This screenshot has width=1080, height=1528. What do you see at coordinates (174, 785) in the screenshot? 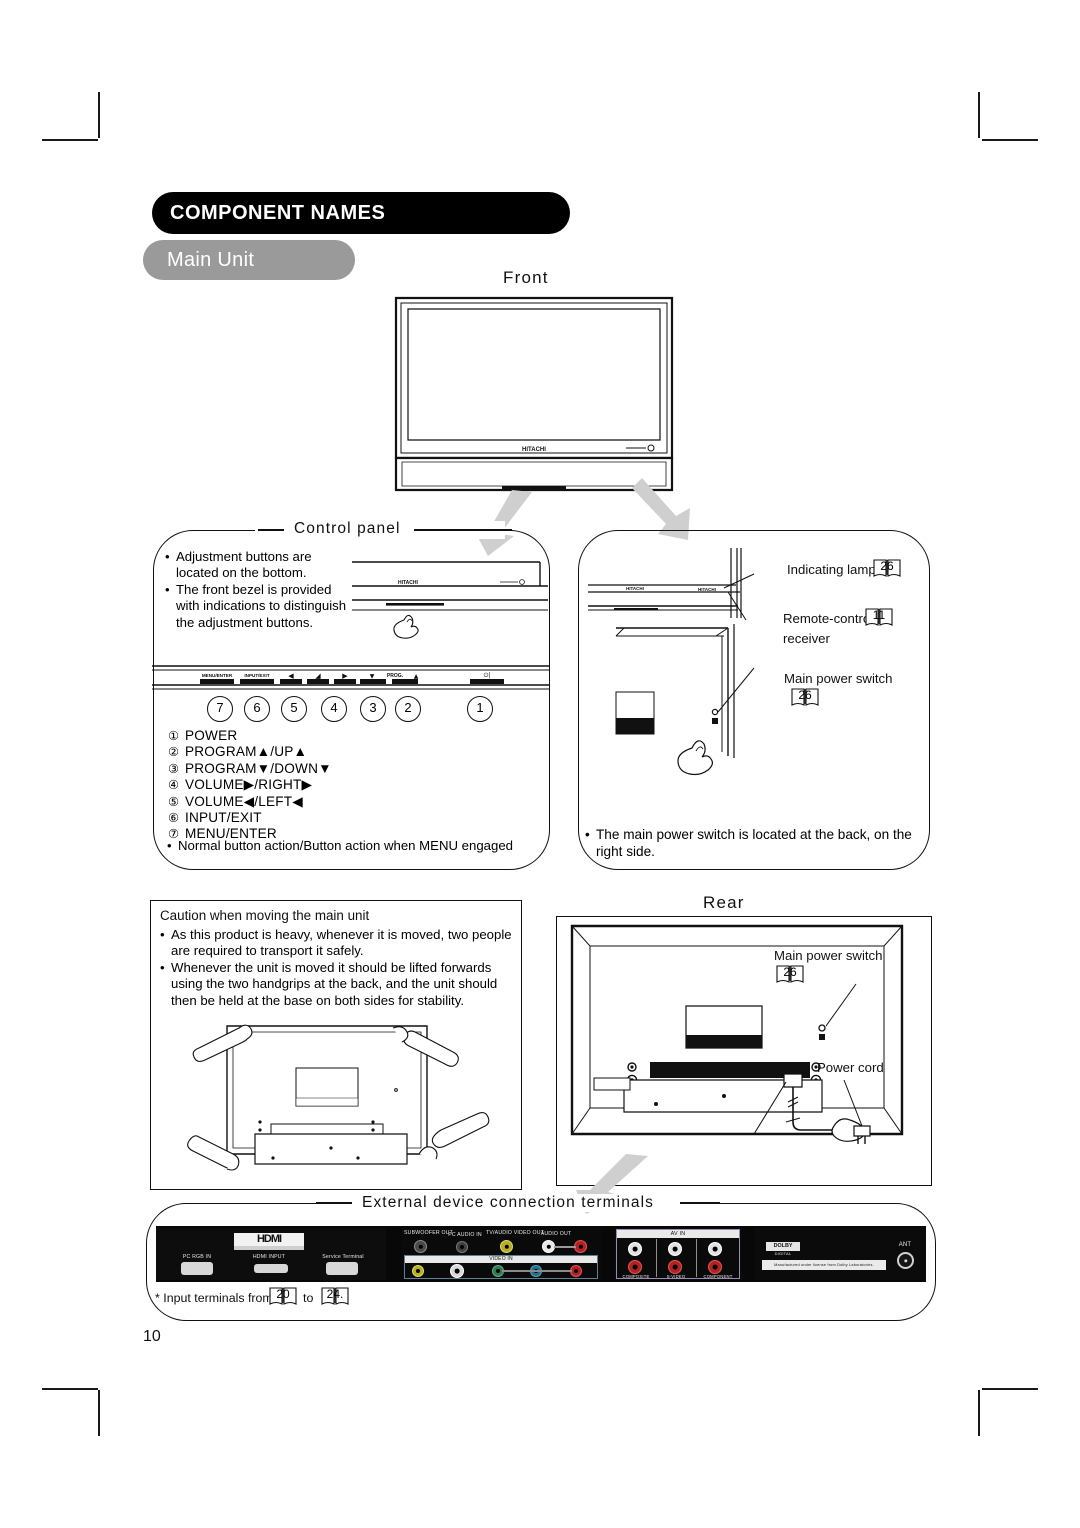
I see `legend-num-4: ④` at bounding box center [174, 785].